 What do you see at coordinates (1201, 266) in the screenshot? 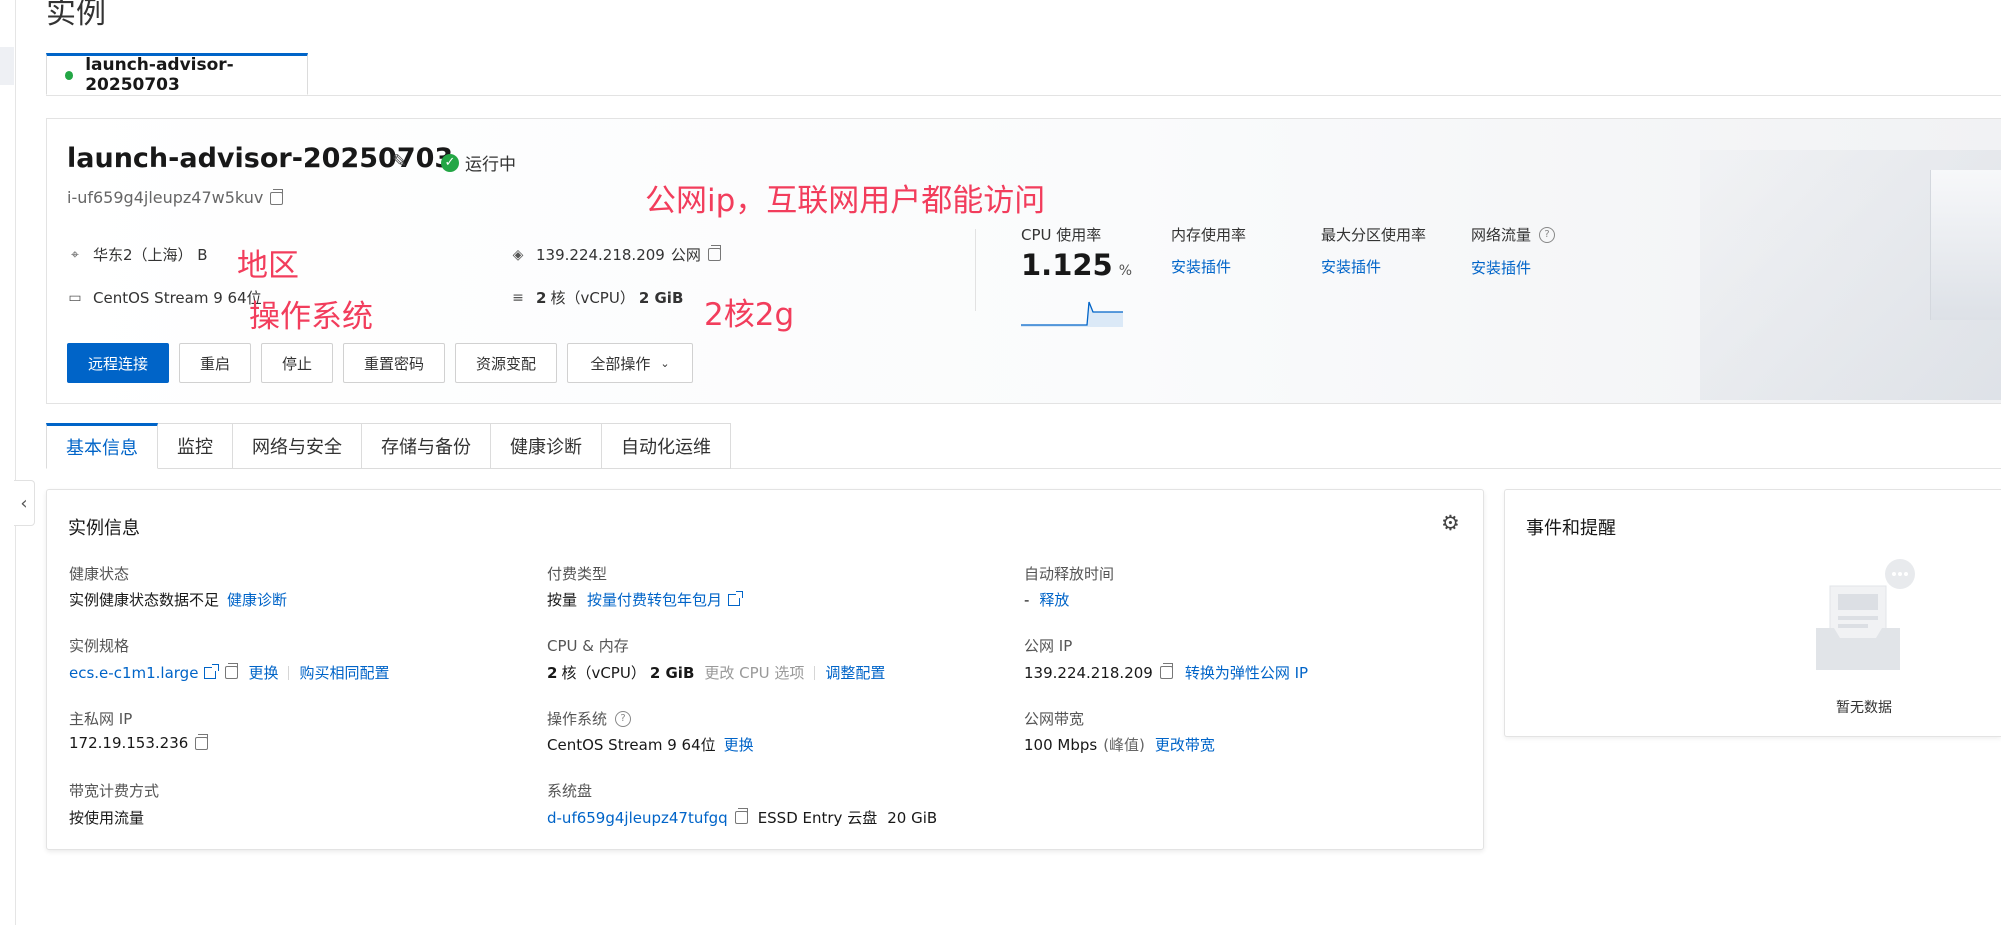
I see `memory-install-plugin-link: 安装插件` at bounding box center [1201, 266].